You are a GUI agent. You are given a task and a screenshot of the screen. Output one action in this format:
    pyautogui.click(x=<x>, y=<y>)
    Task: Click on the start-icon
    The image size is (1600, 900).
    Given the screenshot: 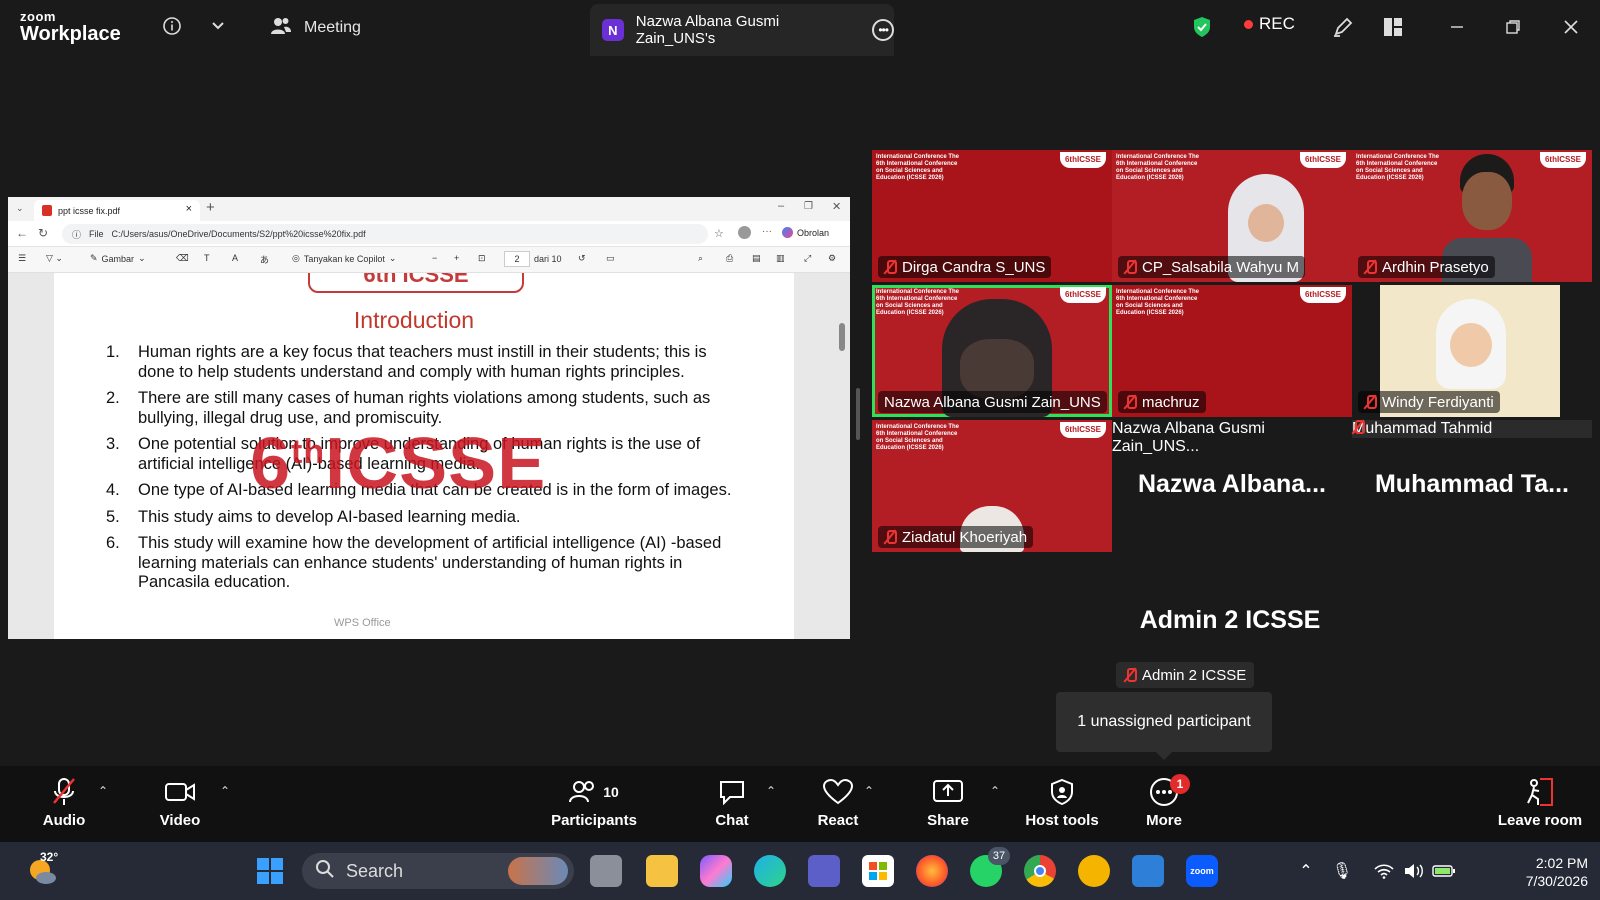 What is the action you would take?
    pyautogui.click(x=270, y=871)
    